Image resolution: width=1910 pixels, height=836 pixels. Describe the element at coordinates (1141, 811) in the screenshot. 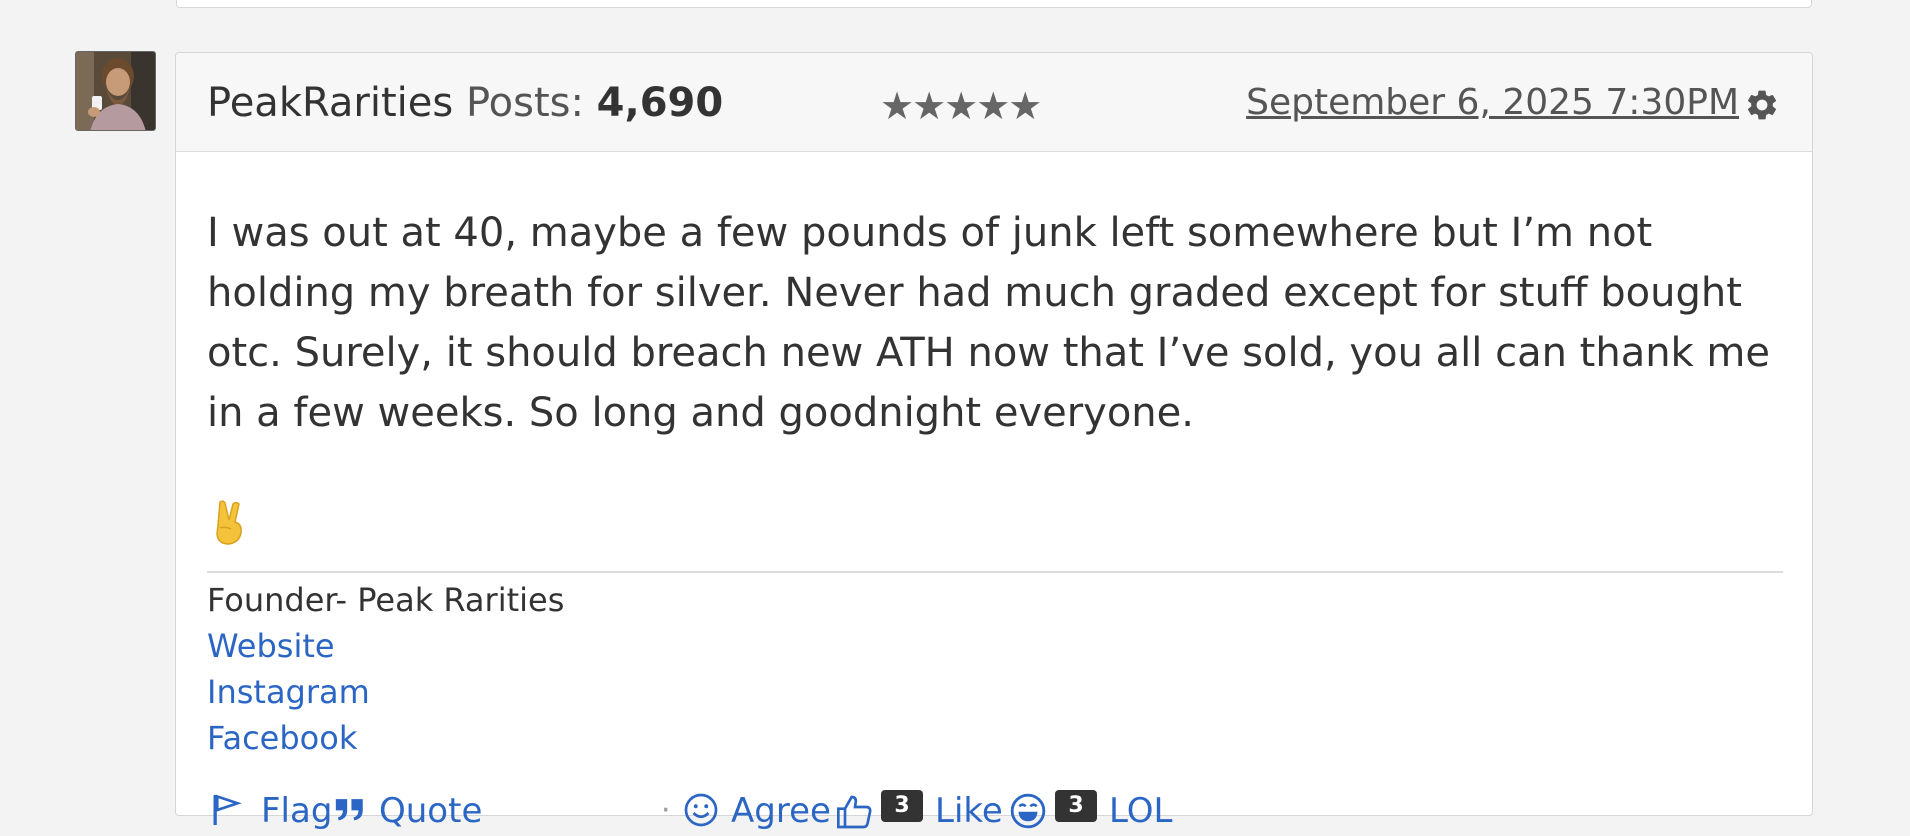

I see `lol-label: LOL` at that location.